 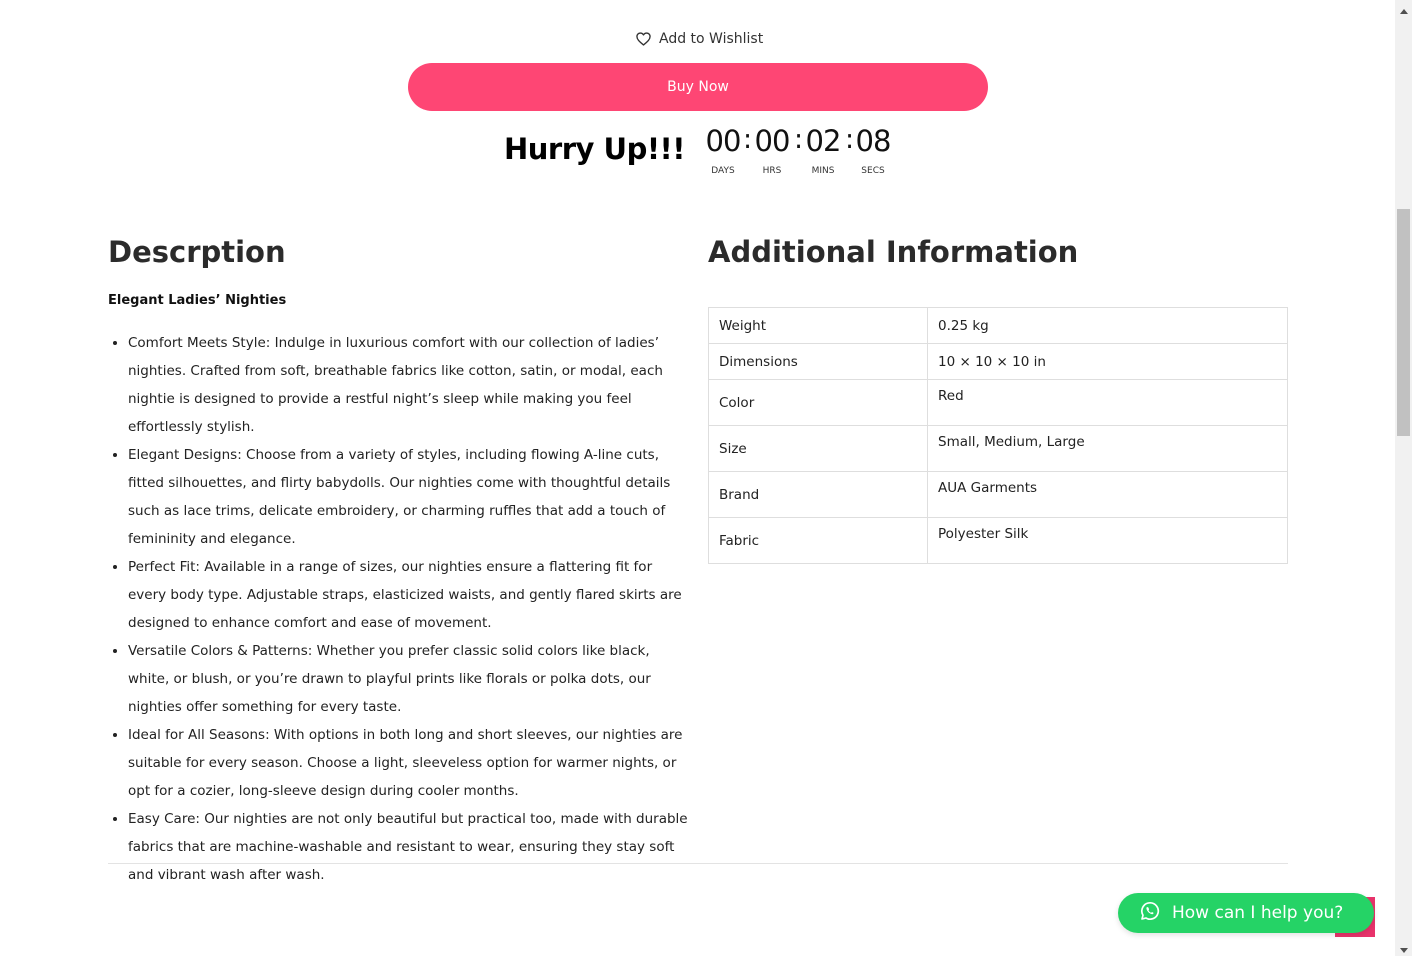 What do you see at coordinates (772, 171) in the screenshot?
I see `countdown-hours-label: HRS` at bounding box center [772, 171].